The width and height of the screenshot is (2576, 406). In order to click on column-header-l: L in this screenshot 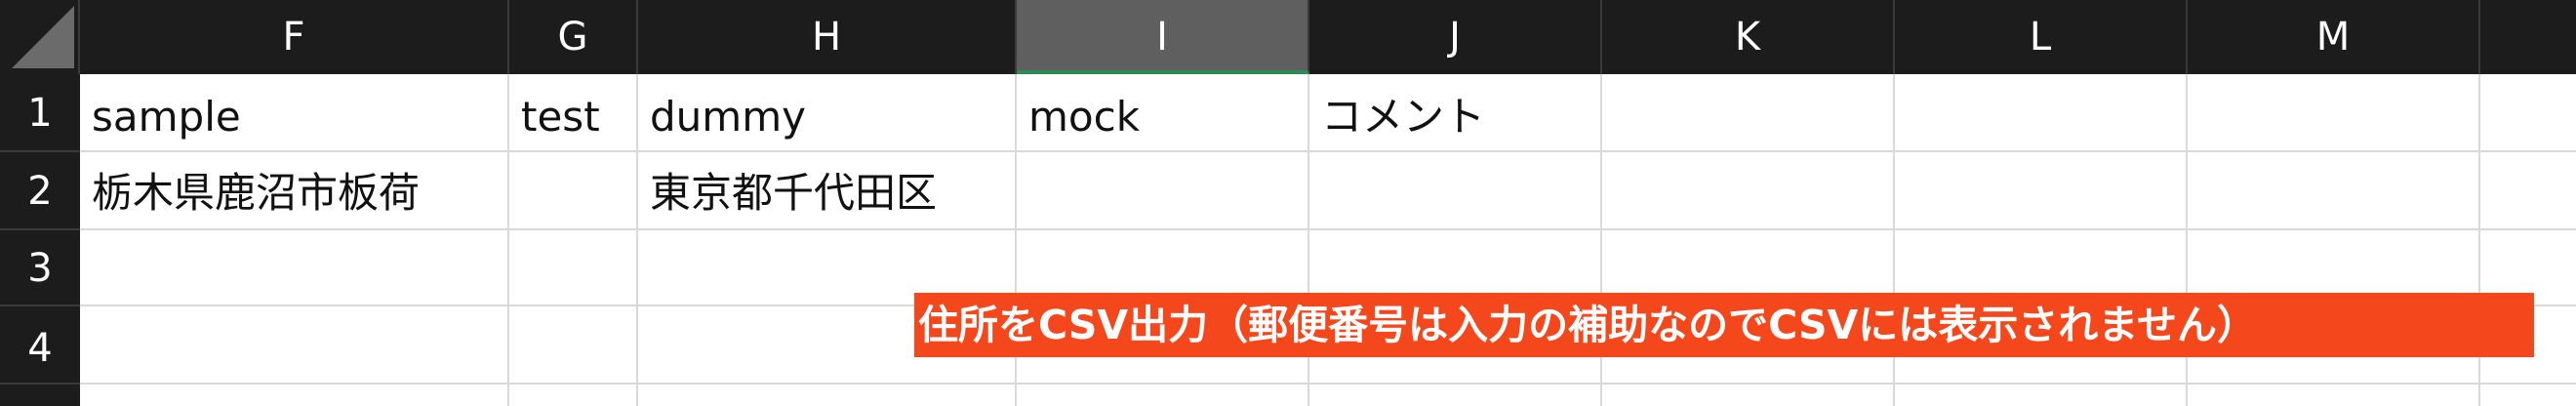, I will do `click(2042, 37)`.